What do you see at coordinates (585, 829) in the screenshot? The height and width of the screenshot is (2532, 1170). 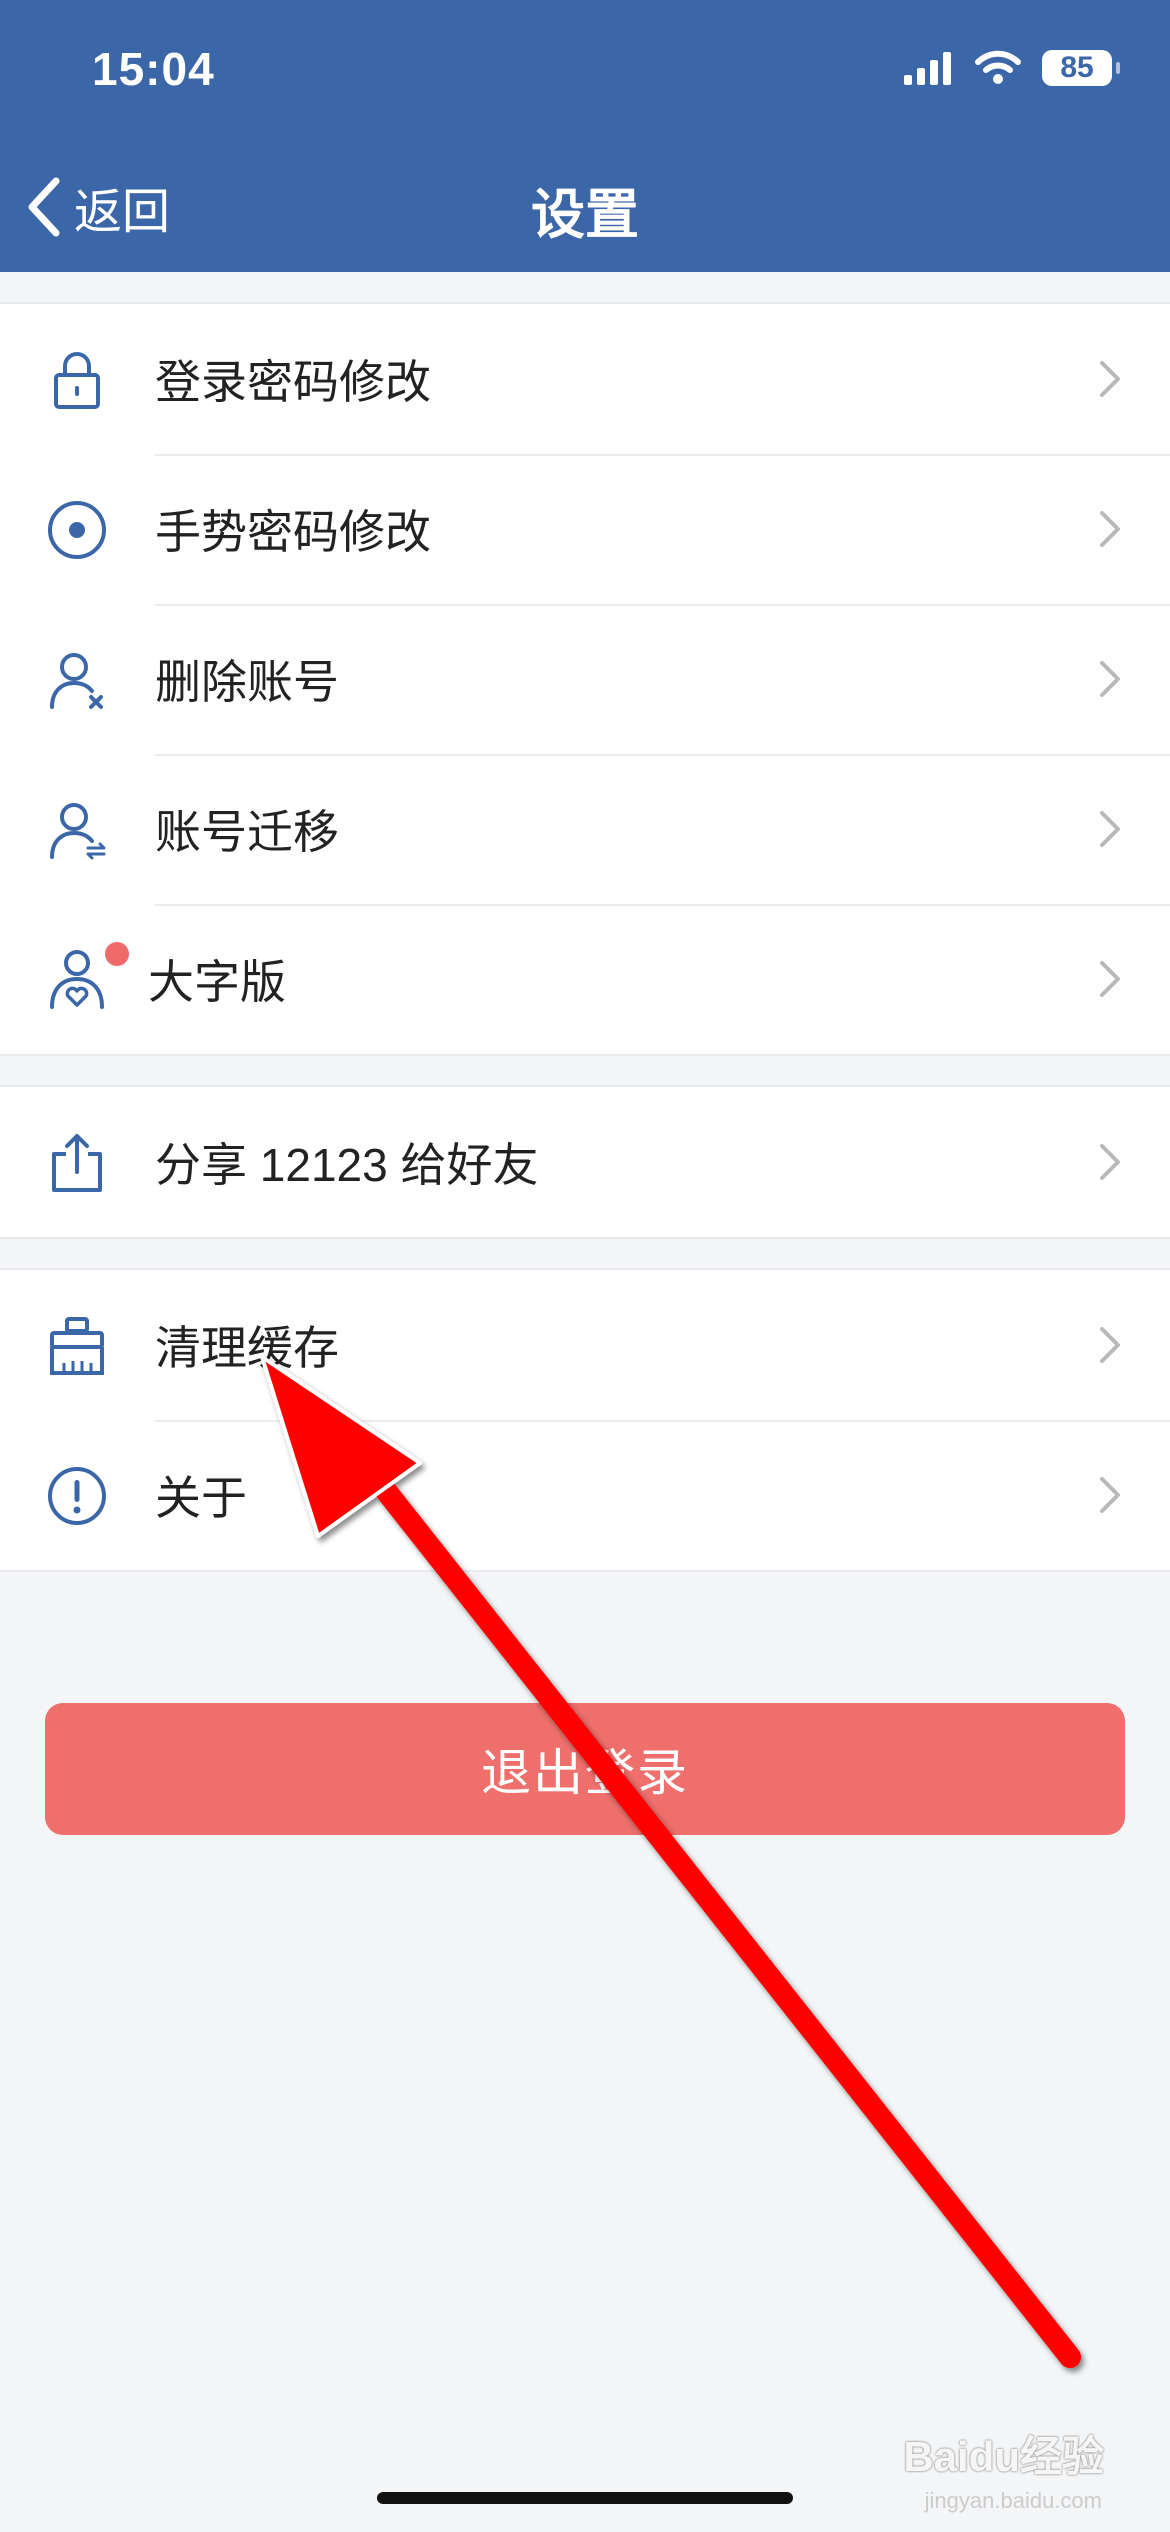 I see `row-account-transfer: 账号迁移` at bounding box center [585, 829].